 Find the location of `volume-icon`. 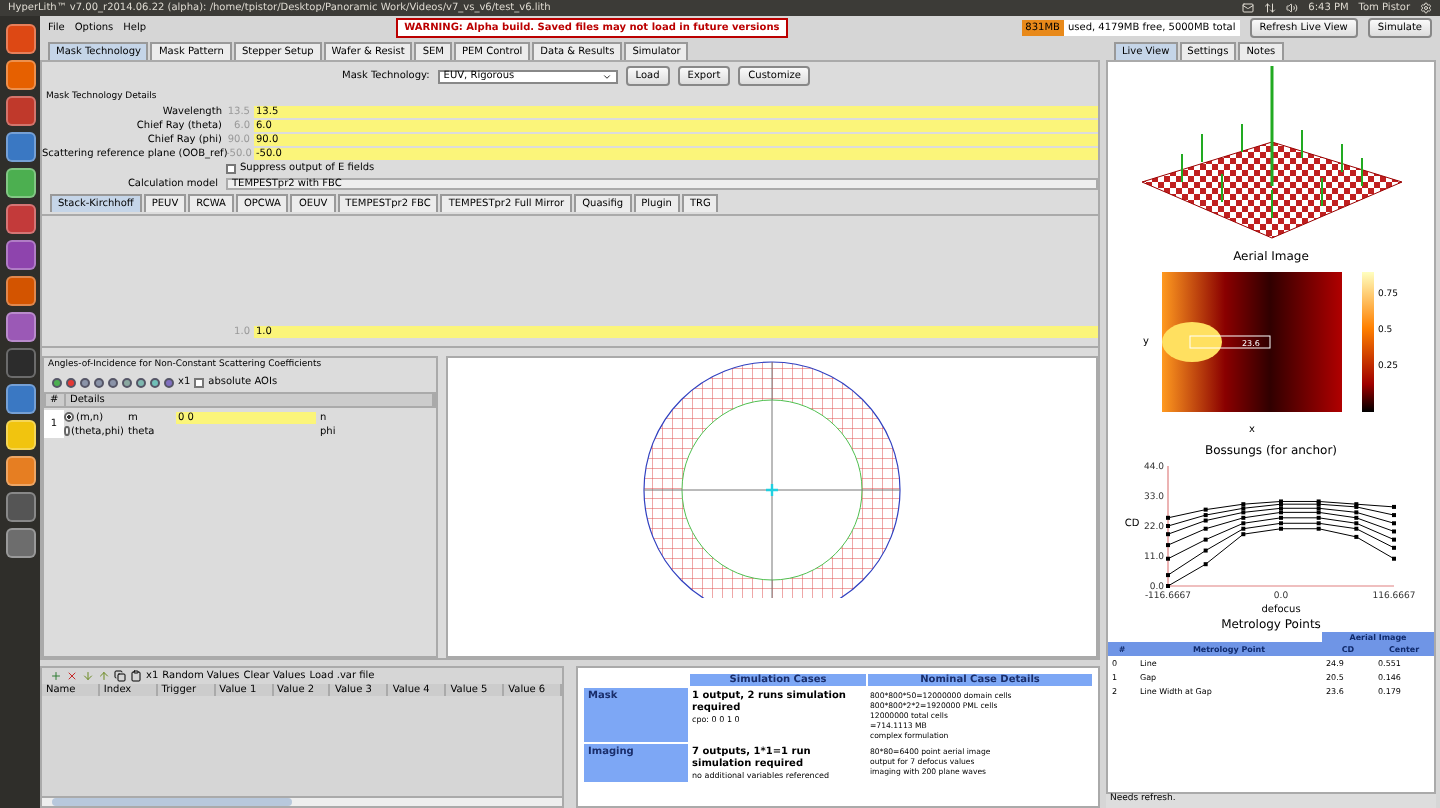

volume-icon is located at coordinates (1292, 8).